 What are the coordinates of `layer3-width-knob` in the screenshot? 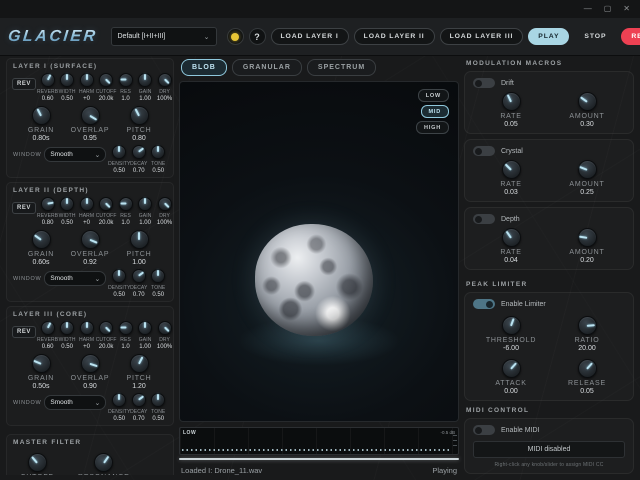 It's located at (67, 328).